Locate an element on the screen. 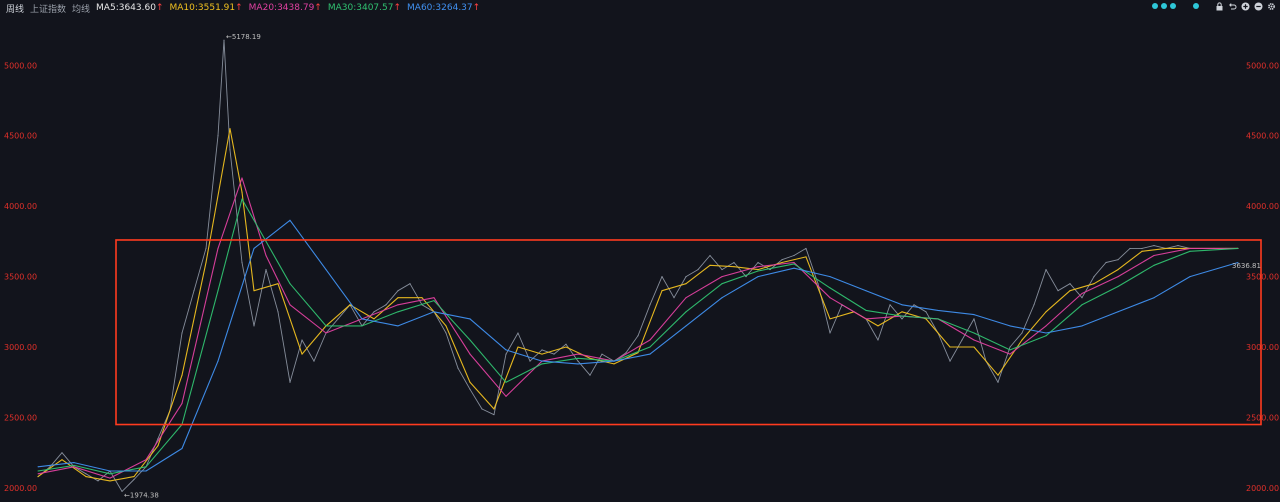  tab-ma: 均线 is located at coordinates (81, 8).